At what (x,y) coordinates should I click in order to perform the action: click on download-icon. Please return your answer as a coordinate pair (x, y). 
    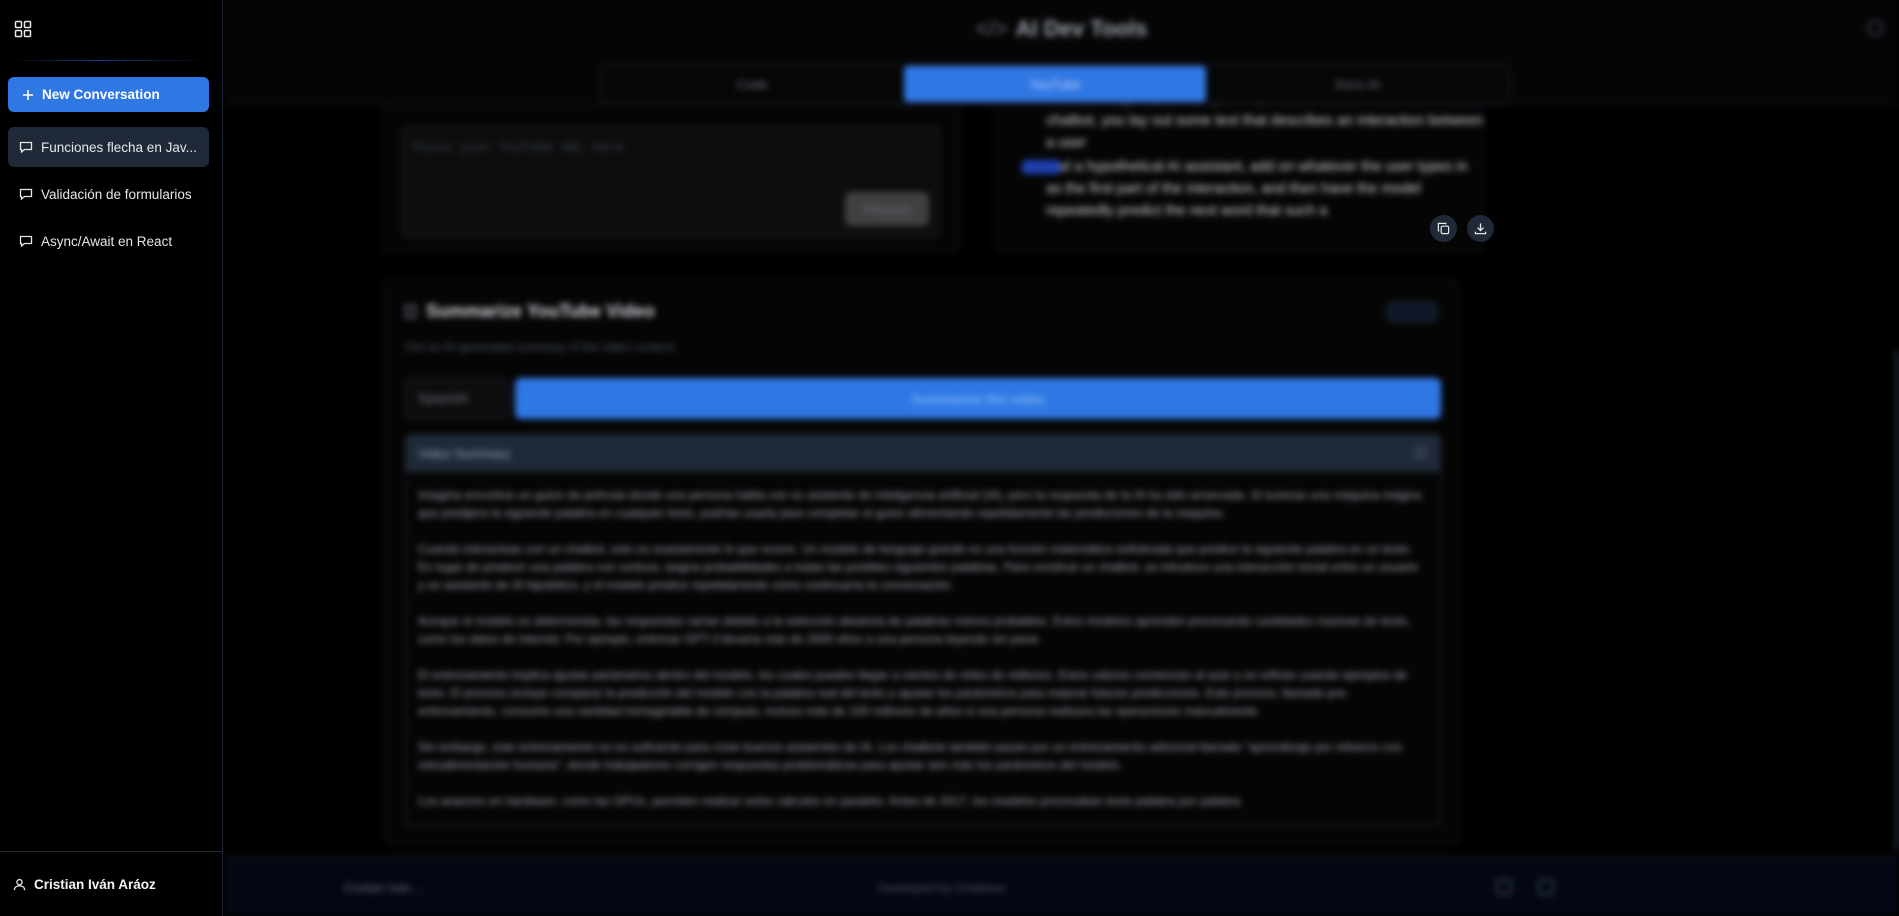
    Looking at the image, I should click on (1480, 229).